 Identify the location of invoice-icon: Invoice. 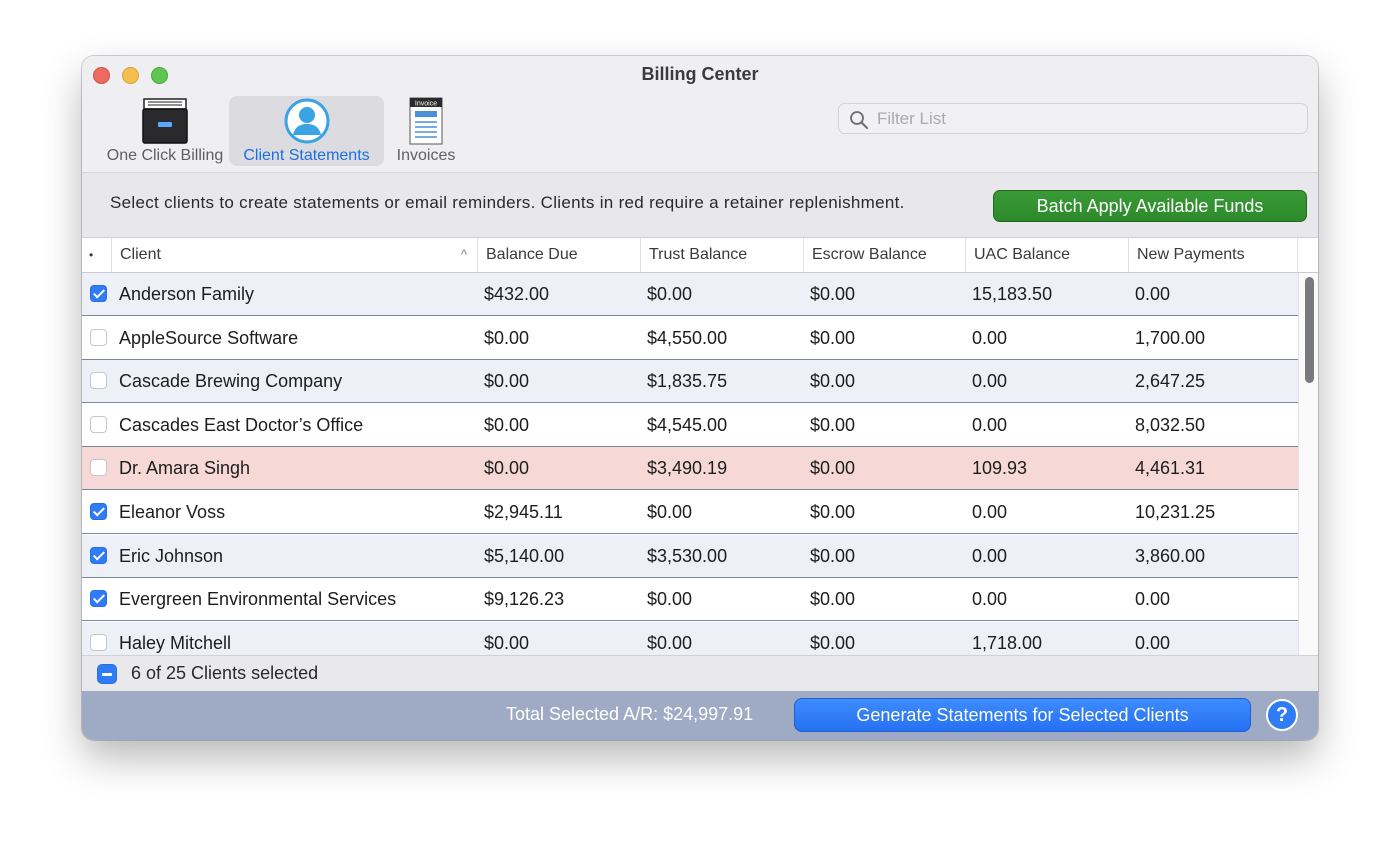
(426, 121).